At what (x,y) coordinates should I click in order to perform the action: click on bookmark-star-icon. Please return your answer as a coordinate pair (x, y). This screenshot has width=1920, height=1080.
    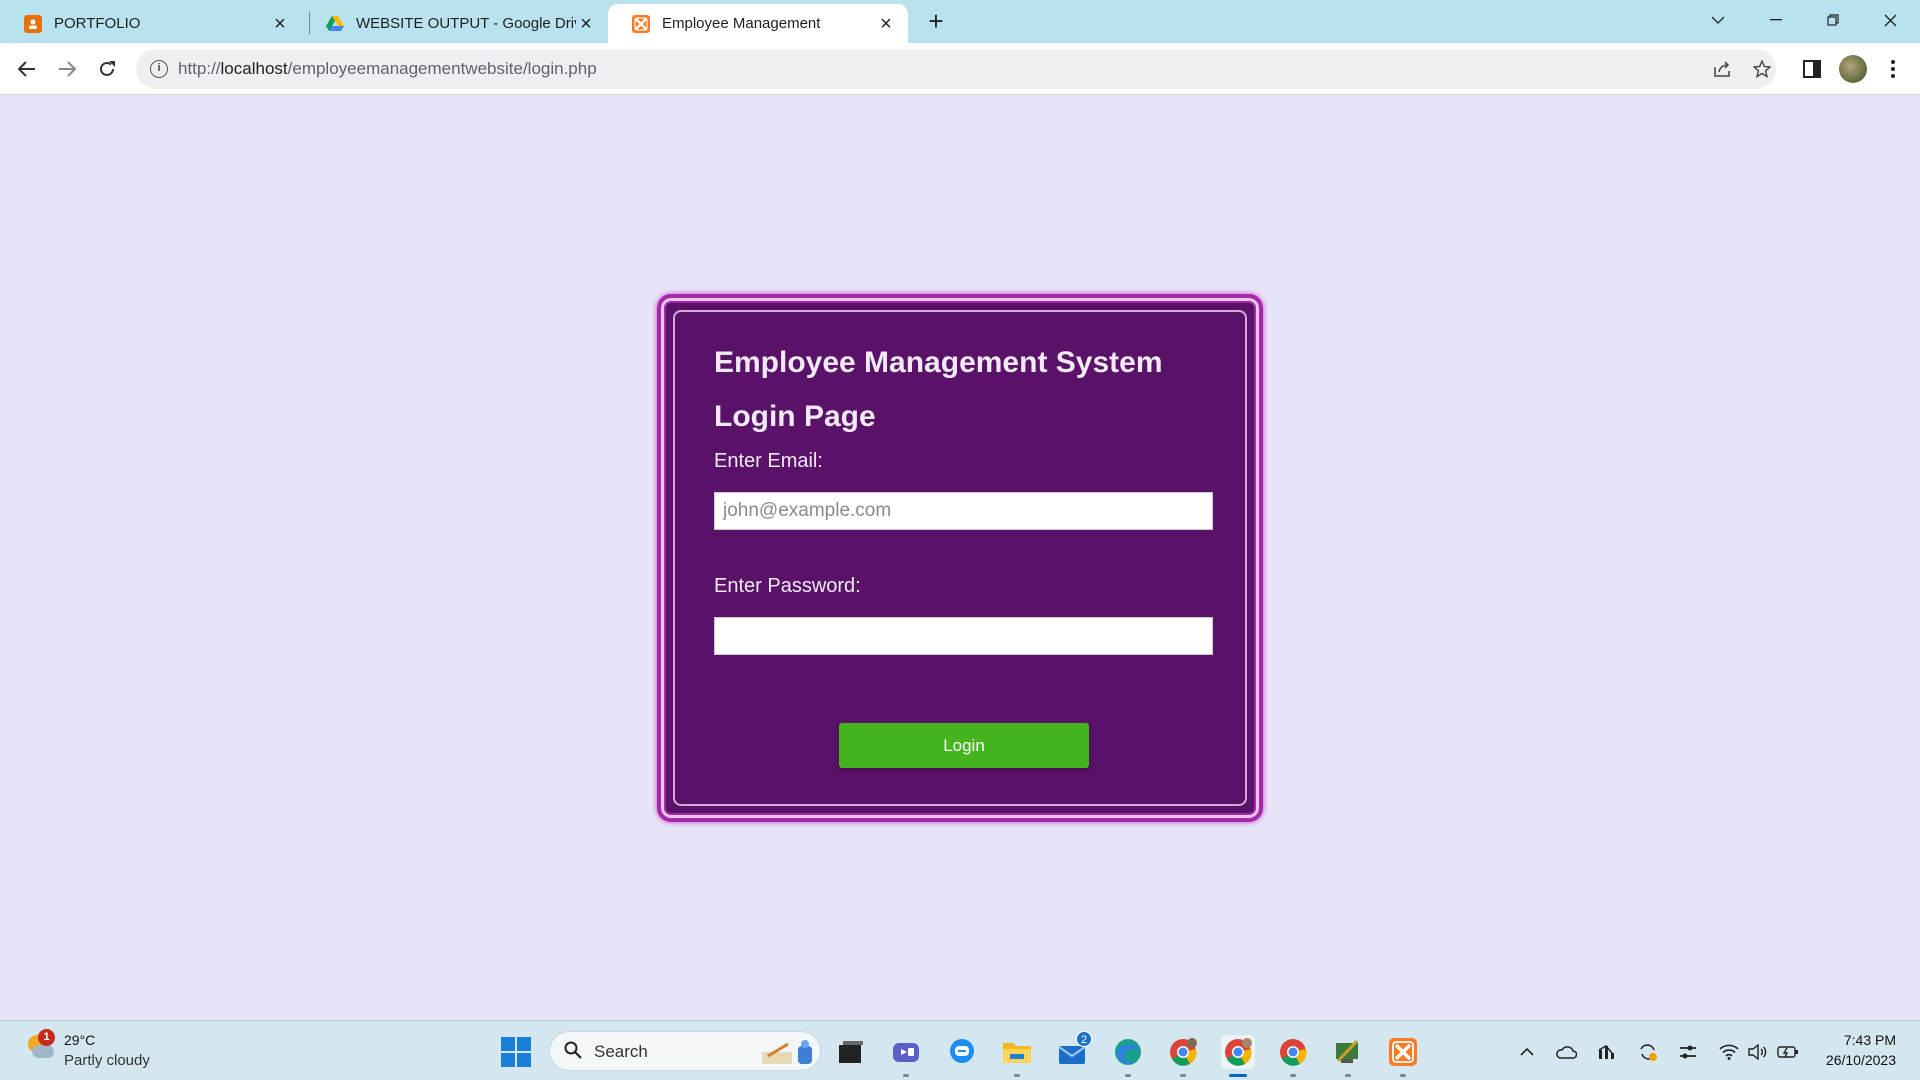
    Looking at the image, I should click on (1762, 69).